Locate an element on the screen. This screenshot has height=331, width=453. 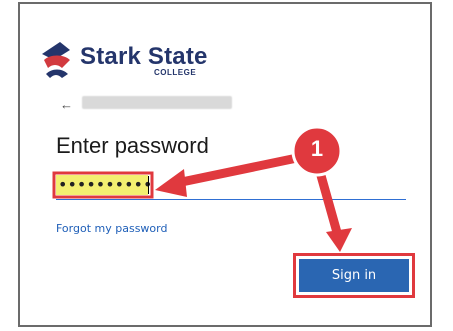
stark-state-logo: Stark State COLLEGE is located at coordinates (131, 60).